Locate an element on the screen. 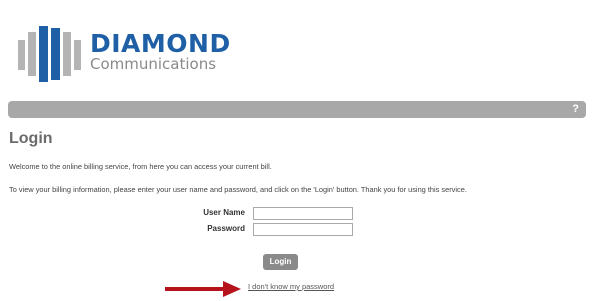 The height and width of the screenshot is (301, 600). login-button: Login is located at coordinates (280, 262).